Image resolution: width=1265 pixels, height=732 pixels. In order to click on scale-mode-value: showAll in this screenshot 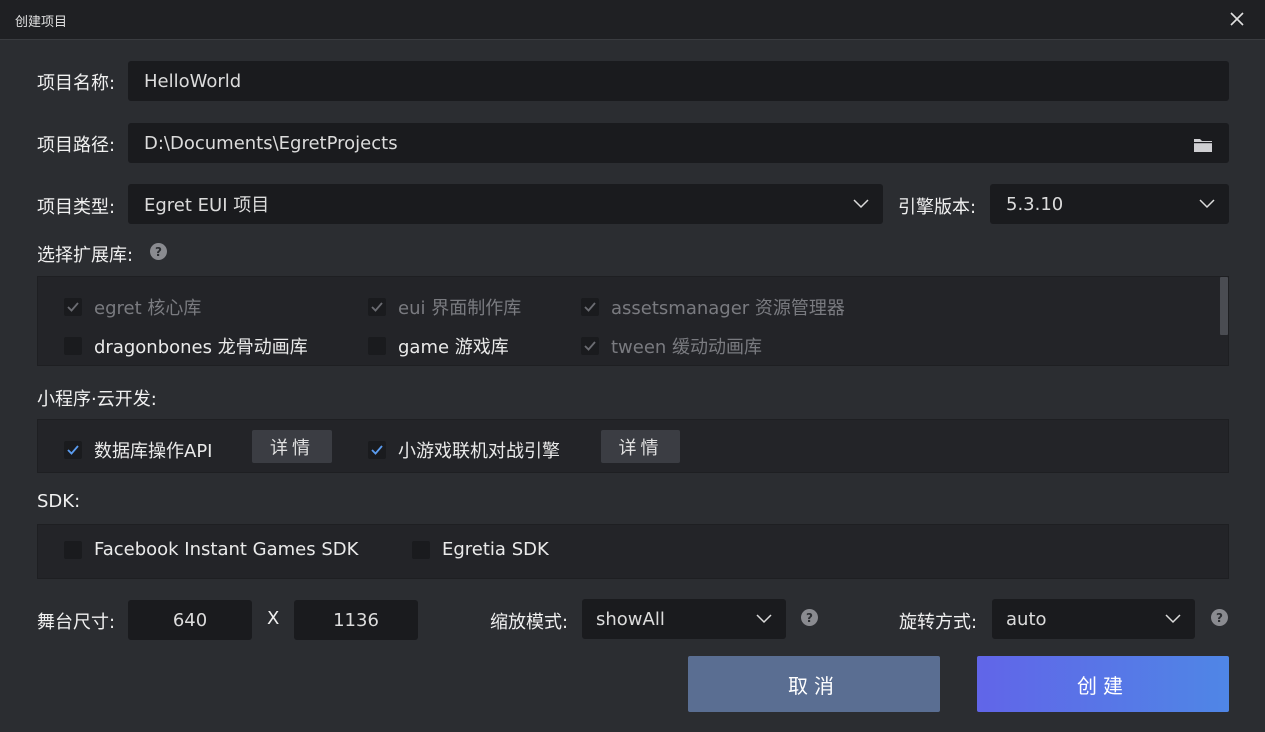, I will do `click(630, 619)`.